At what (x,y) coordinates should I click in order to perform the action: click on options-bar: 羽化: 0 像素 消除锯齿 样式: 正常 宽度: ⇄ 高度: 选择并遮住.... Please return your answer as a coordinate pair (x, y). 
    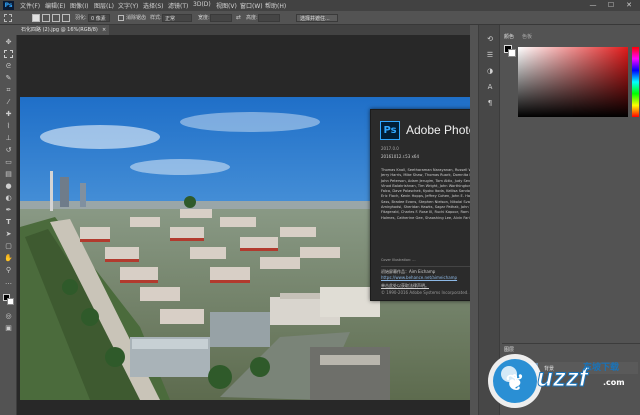
    Looking at the image, I should click on (320, 18).